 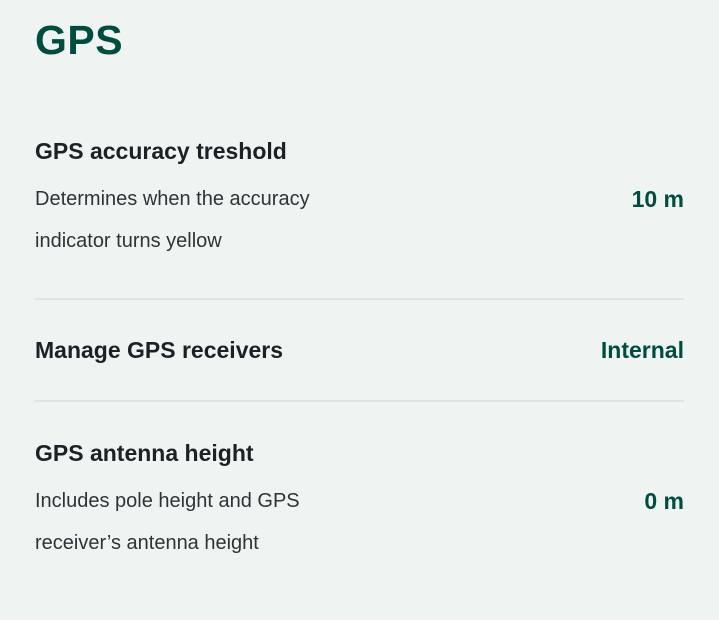 What do you see at coordinates (161, 151) in the screenshot?
I see `setting-title: GPS accuracy treshold` at bounding box center [161, 151].